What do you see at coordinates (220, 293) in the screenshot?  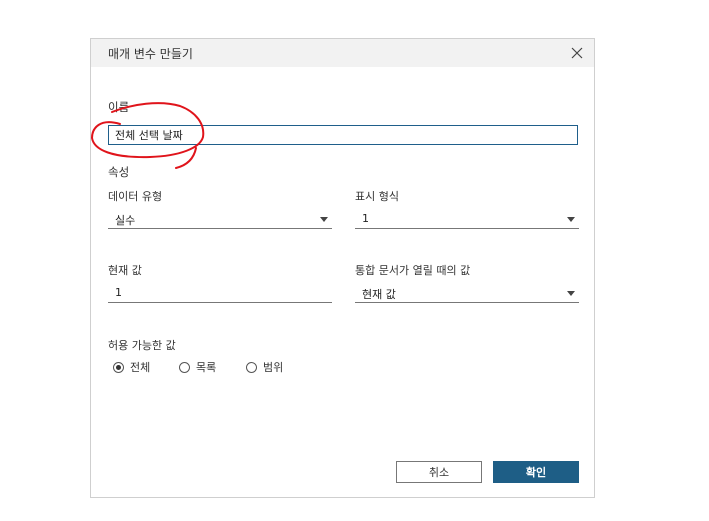 I see `current-value-input: 1` at bounding box center [220, 293].